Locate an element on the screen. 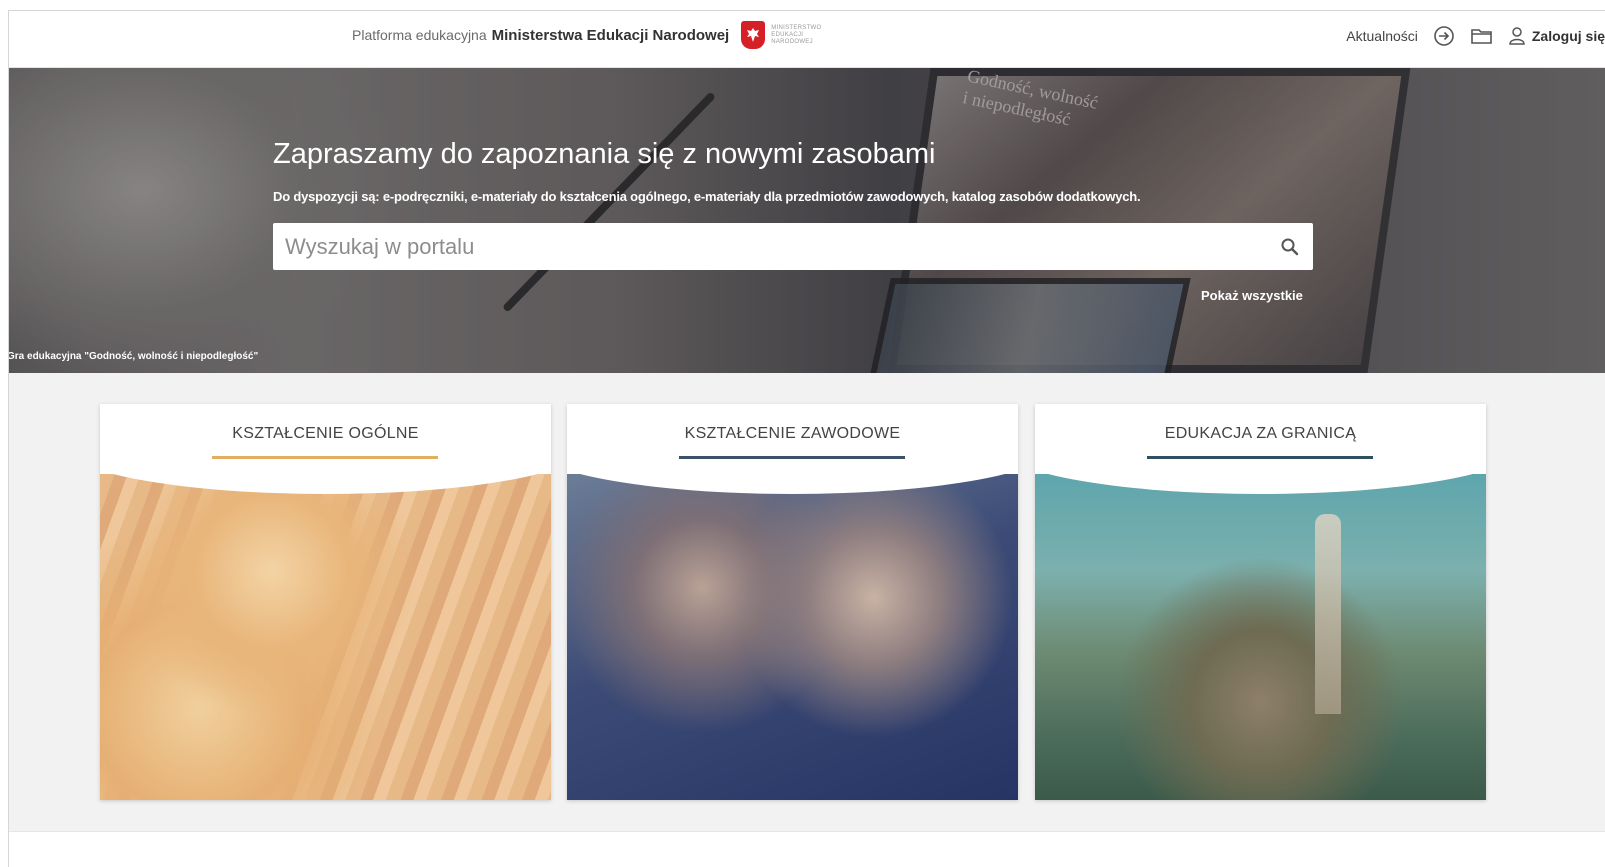 The width and height of the screenshot is (1605, 867). platform-name: Ministerstwa Edukacji Narodowej is located at coordinates (610, 35).